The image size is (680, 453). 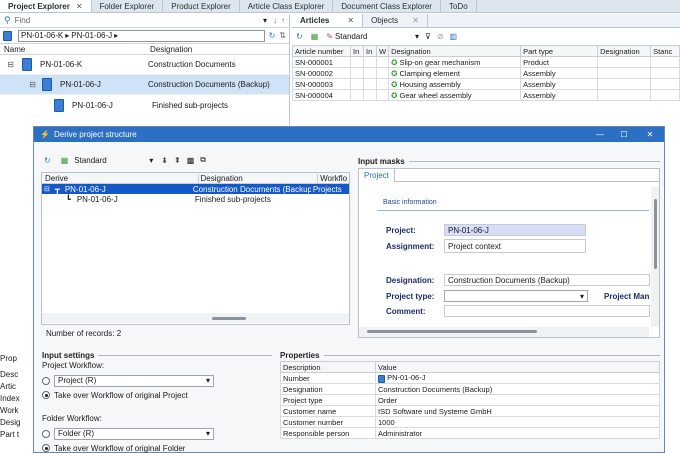 I want to click on tab-article-class-explorer: Article Class Explorer, so click(x=287, y=6).